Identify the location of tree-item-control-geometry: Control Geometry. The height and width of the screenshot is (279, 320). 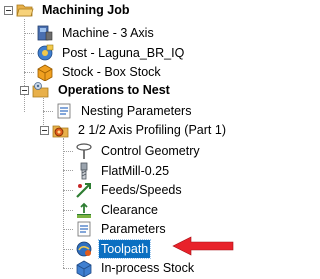
(138, 151).